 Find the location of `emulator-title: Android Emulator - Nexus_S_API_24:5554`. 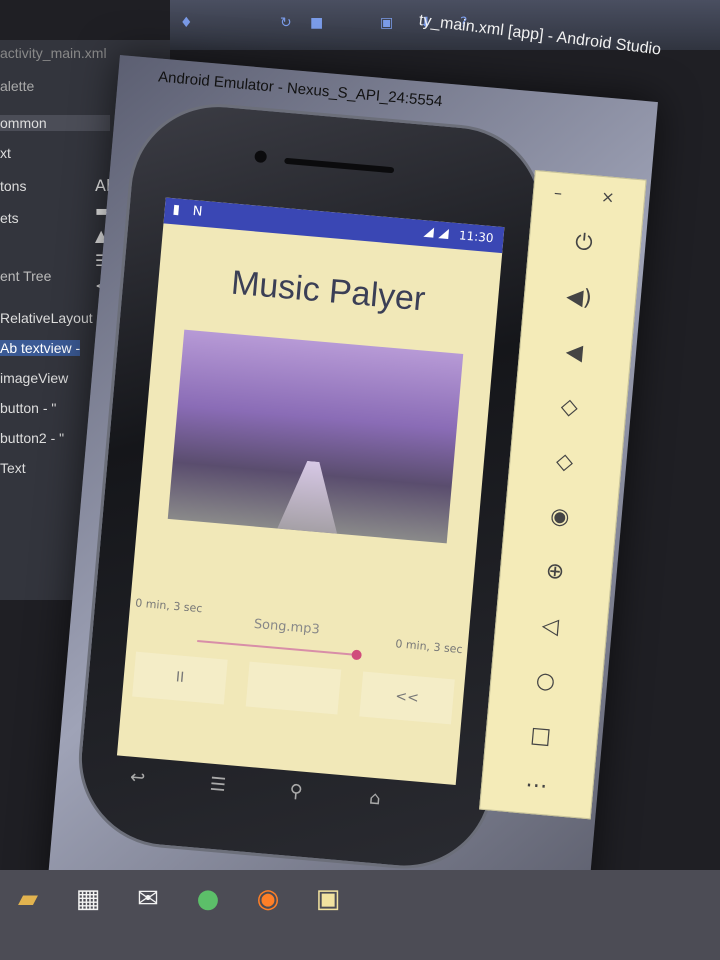

emulator-title: Android Emulator - Nexus_S_API_24:5554 is located at coordinates (300, 89).